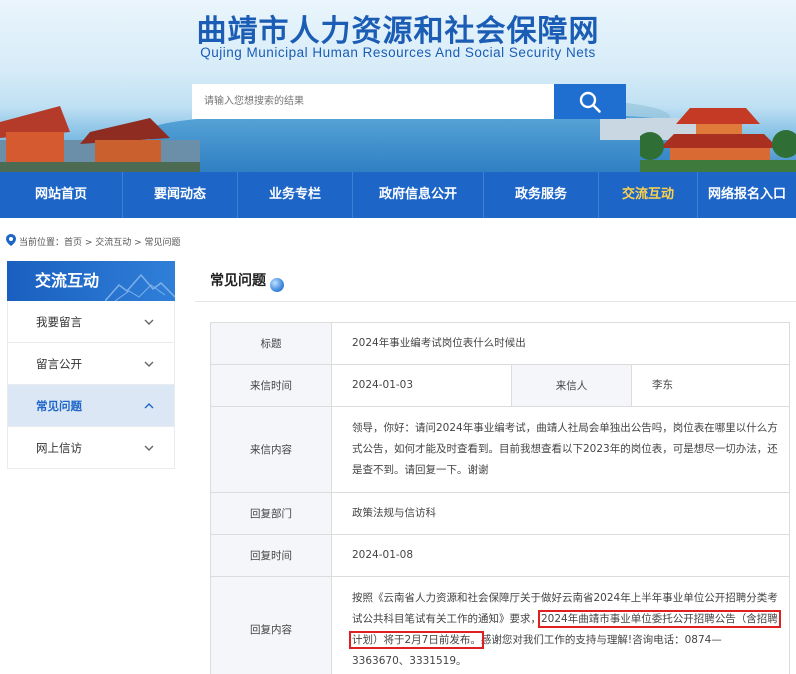  Describe the element at coordinates (91, 406) in the screenshot. I see `sidebar-item-faq: 常见问题` at that location.